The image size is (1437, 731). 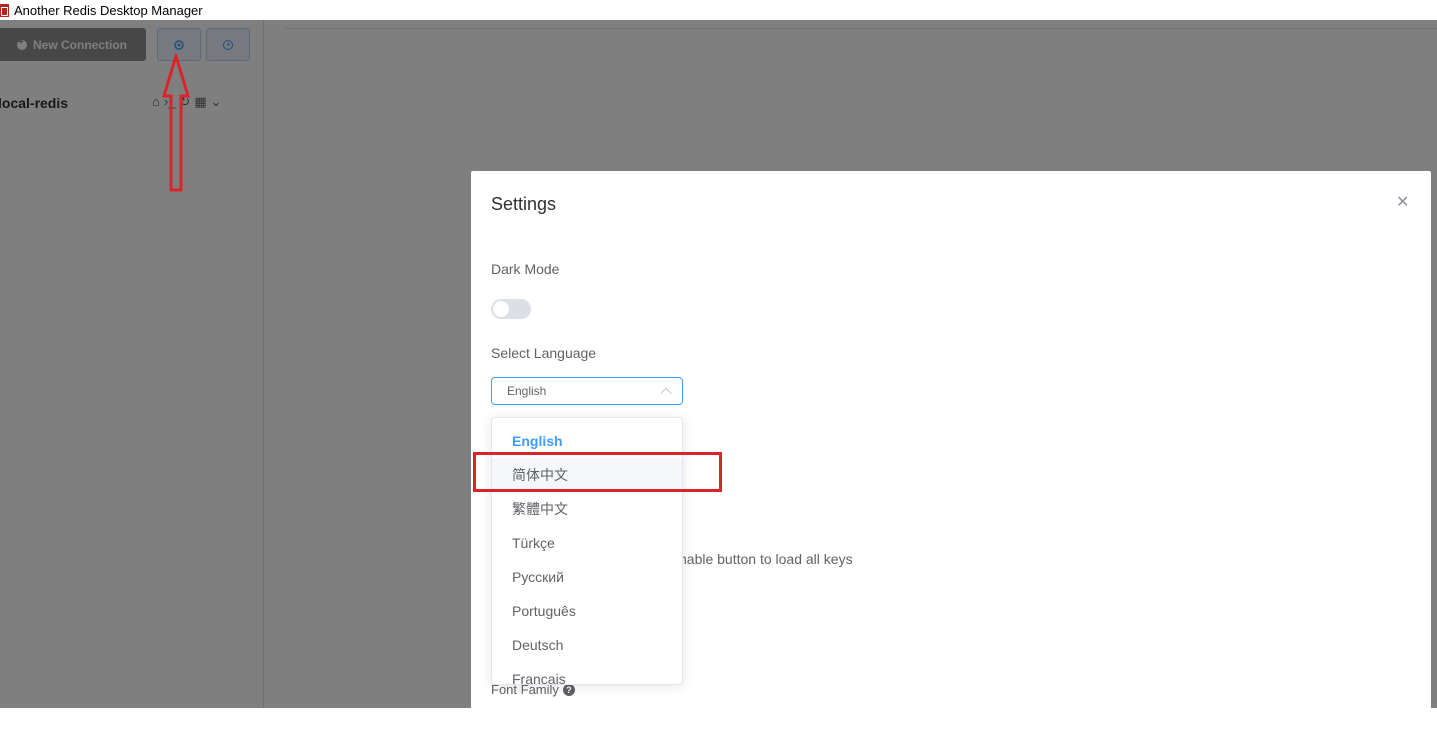 What do you see at coordinates (1402, 202) in the screenshot?
I see `close-icon: ✕` at bounding box center [1402, 202].